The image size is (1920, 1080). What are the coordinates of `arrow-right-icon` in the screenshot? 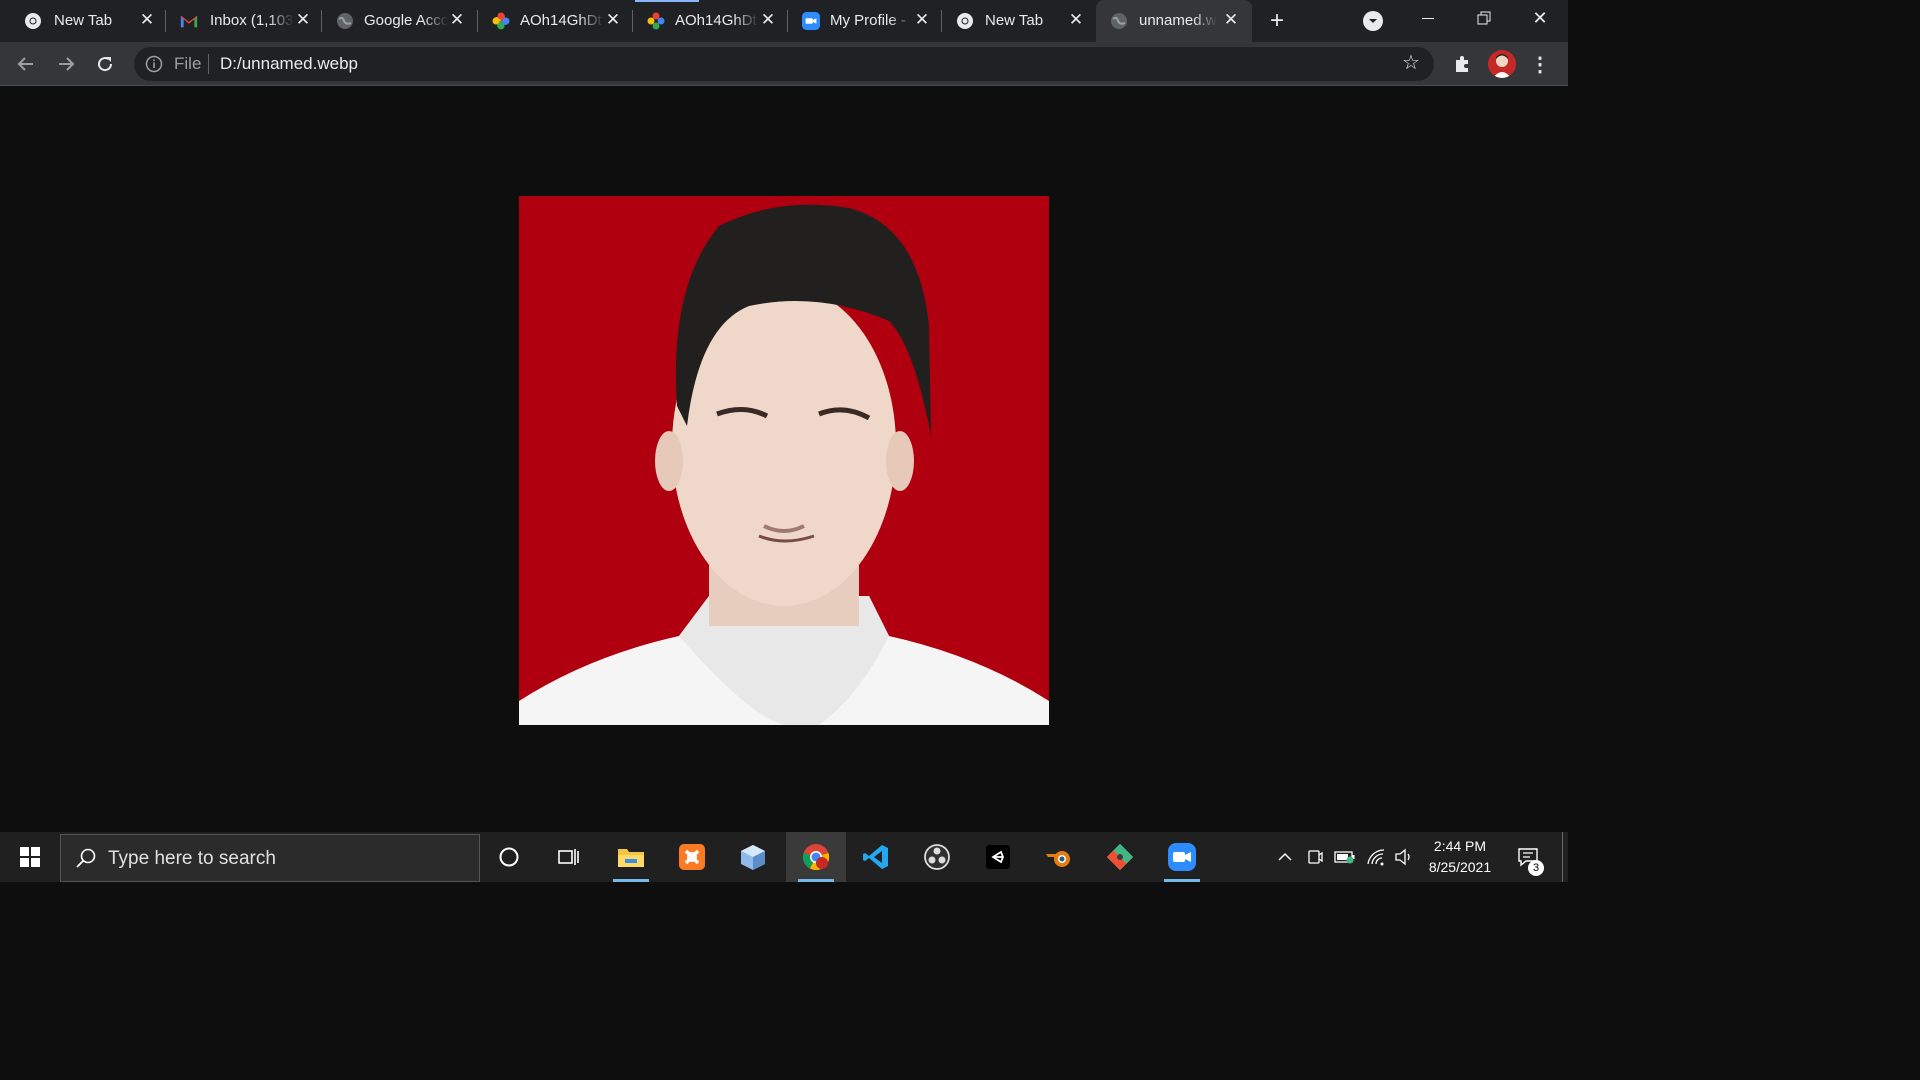 It's located at (67, 64).